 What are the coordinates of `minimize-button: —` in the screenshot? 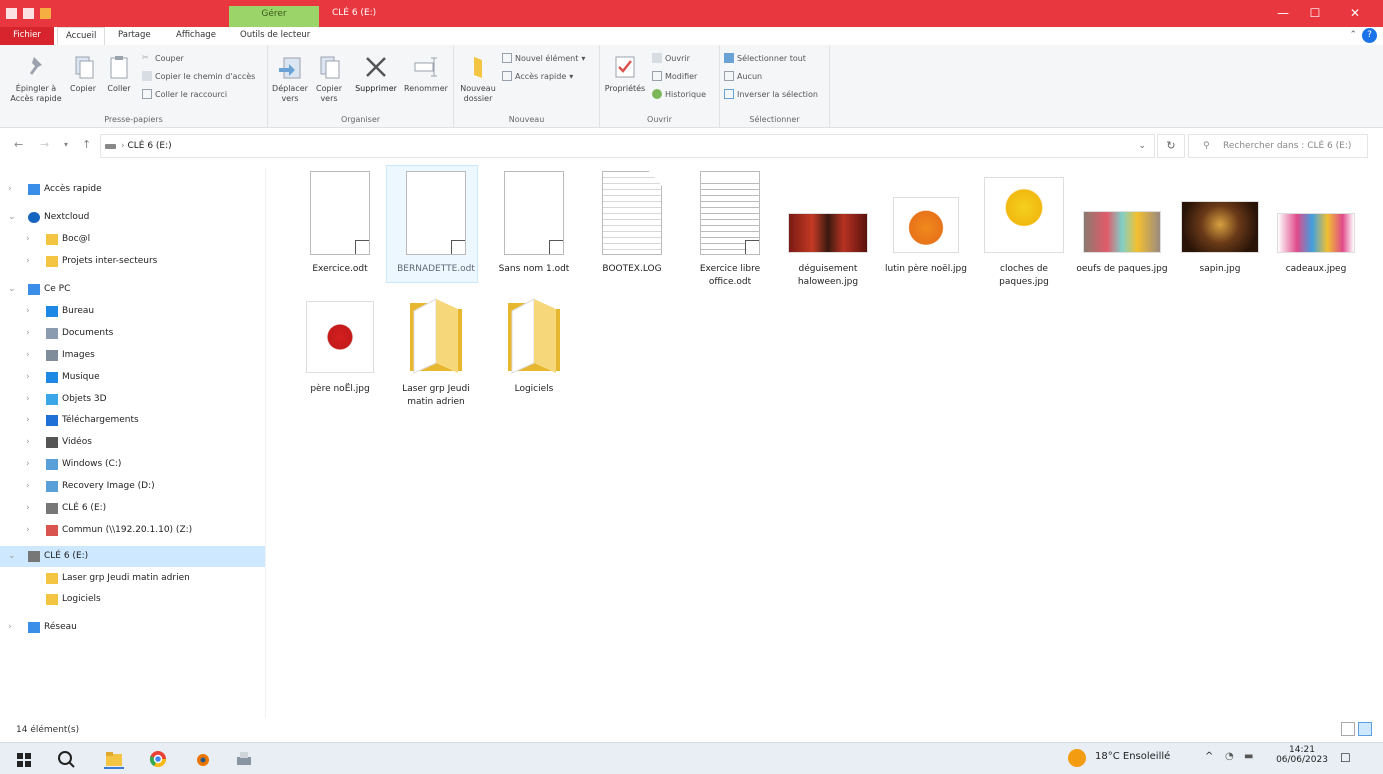 It's located at (1283, 13).